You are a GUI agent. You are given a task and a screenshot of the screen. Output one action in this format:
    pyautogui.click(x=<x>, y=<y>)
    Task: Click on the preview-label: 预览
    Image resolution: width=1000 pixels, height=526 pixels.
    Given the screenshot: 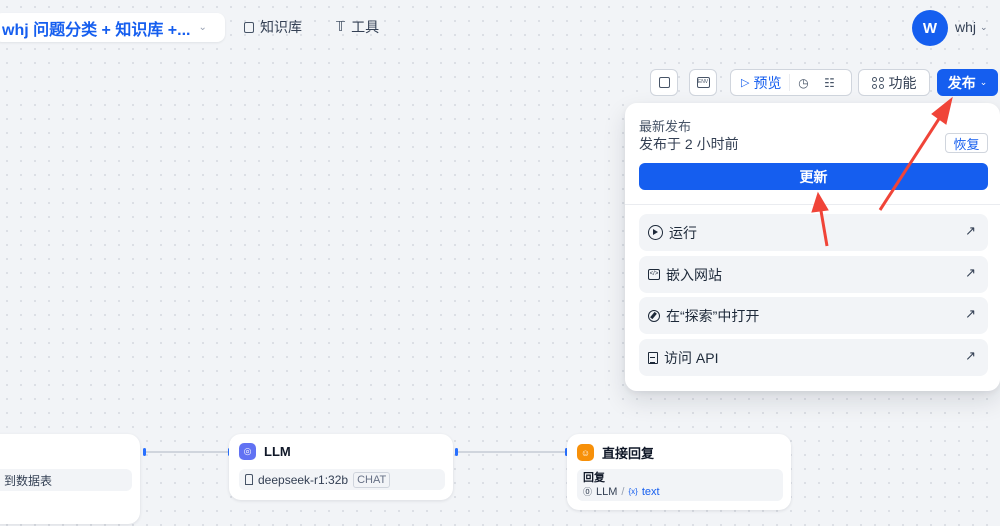 What is the action you would take?
    pyautogui.click(x=767, y=82)
    